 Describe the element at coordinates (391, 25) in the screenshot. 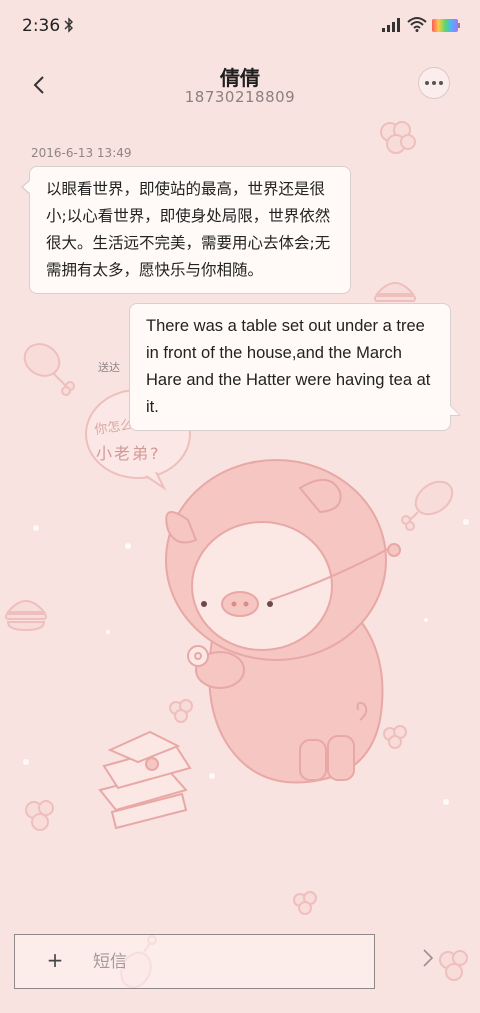

I see `signal-icon` at that location.